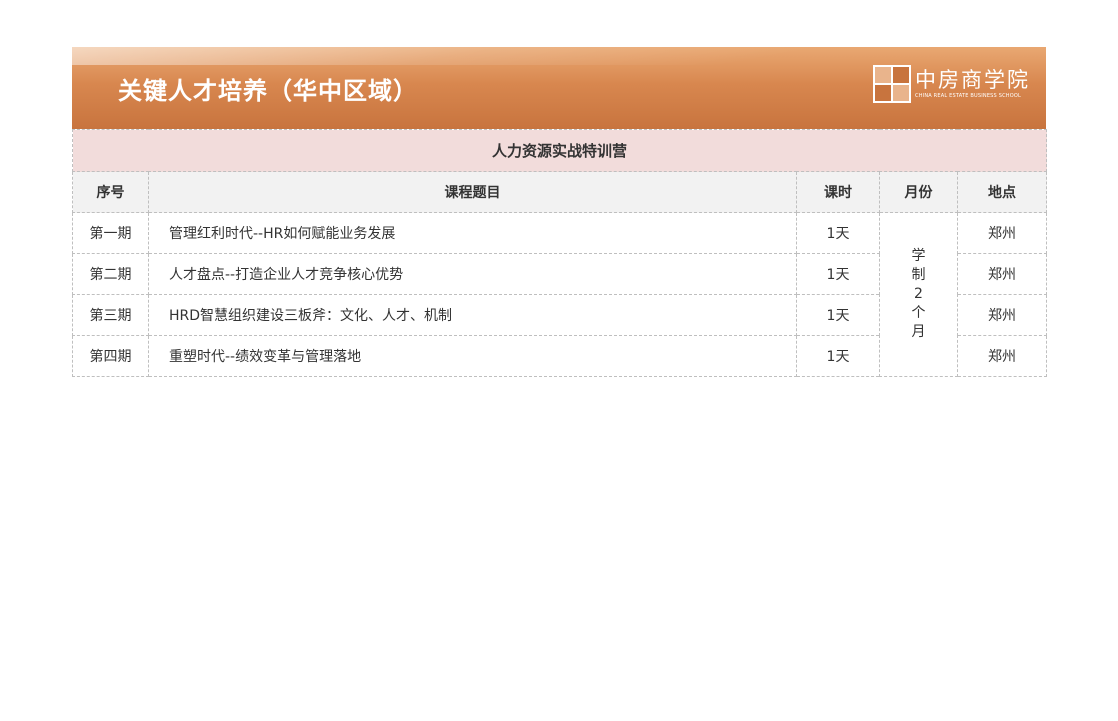  I want to click on month-cell: 学 制 2 个 月, so click(918, 294).